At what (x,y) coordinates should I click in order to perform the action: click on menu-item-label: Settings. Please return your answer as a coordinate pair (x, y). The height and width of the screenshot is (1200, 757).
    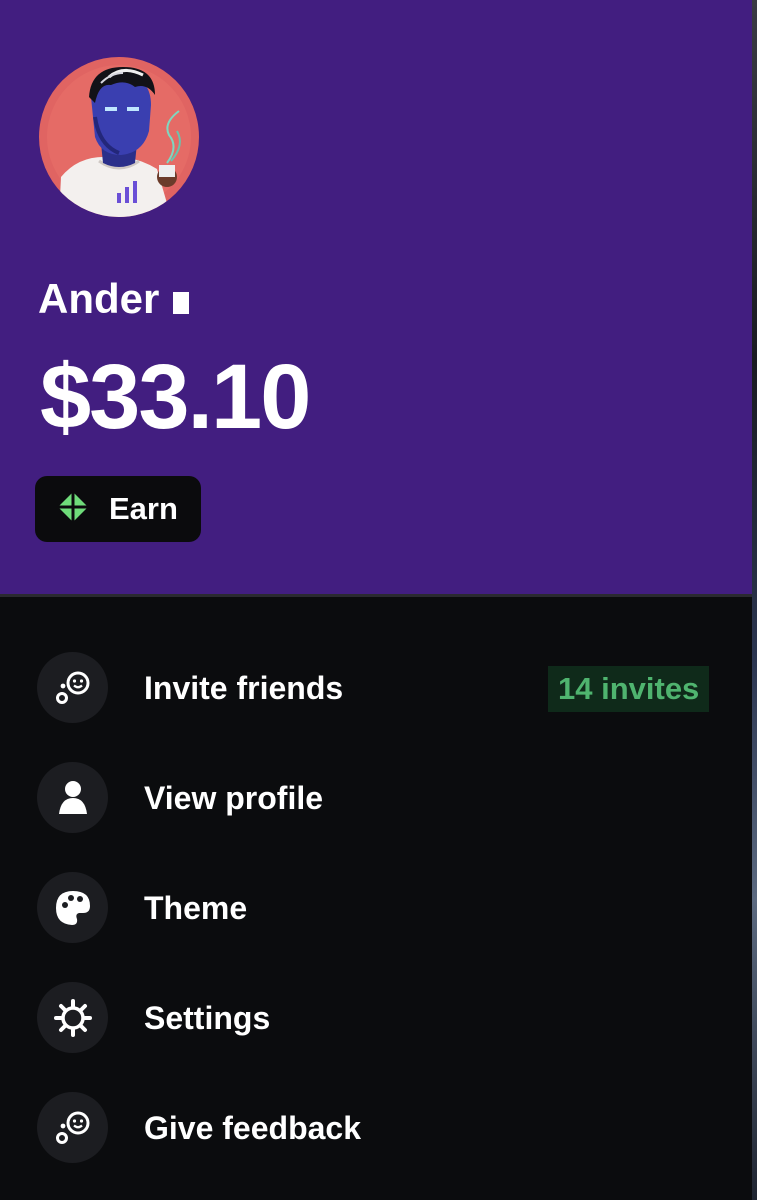
    Looking at the image, I should click on (207, 1018).